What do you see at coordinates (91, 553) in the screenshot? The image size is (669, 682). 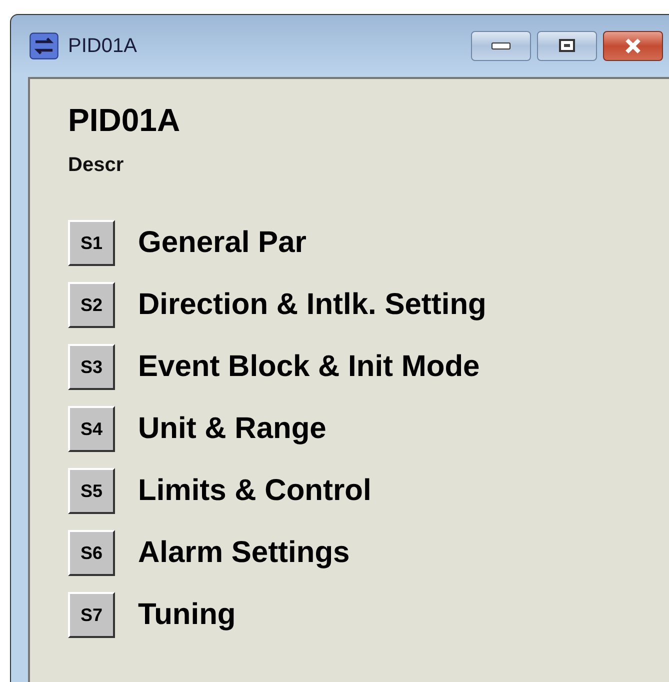 I see `section-button: S6` at bounding box center [91, 553].